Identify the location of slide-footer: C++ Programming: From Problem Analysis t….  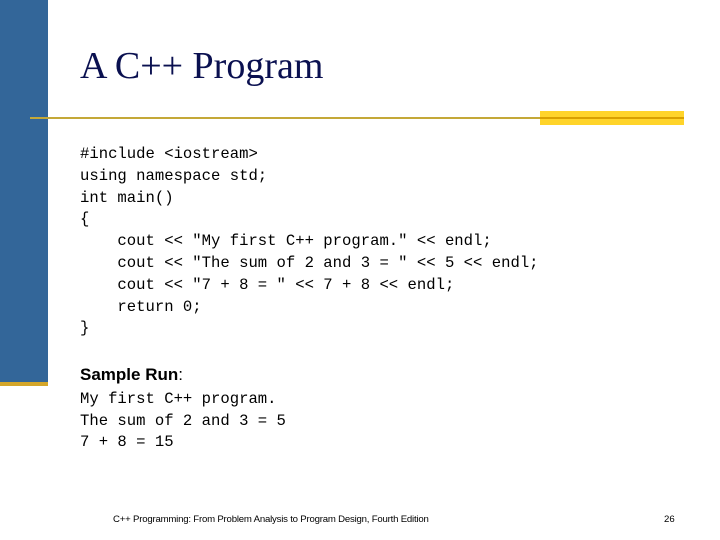
(271, 519).